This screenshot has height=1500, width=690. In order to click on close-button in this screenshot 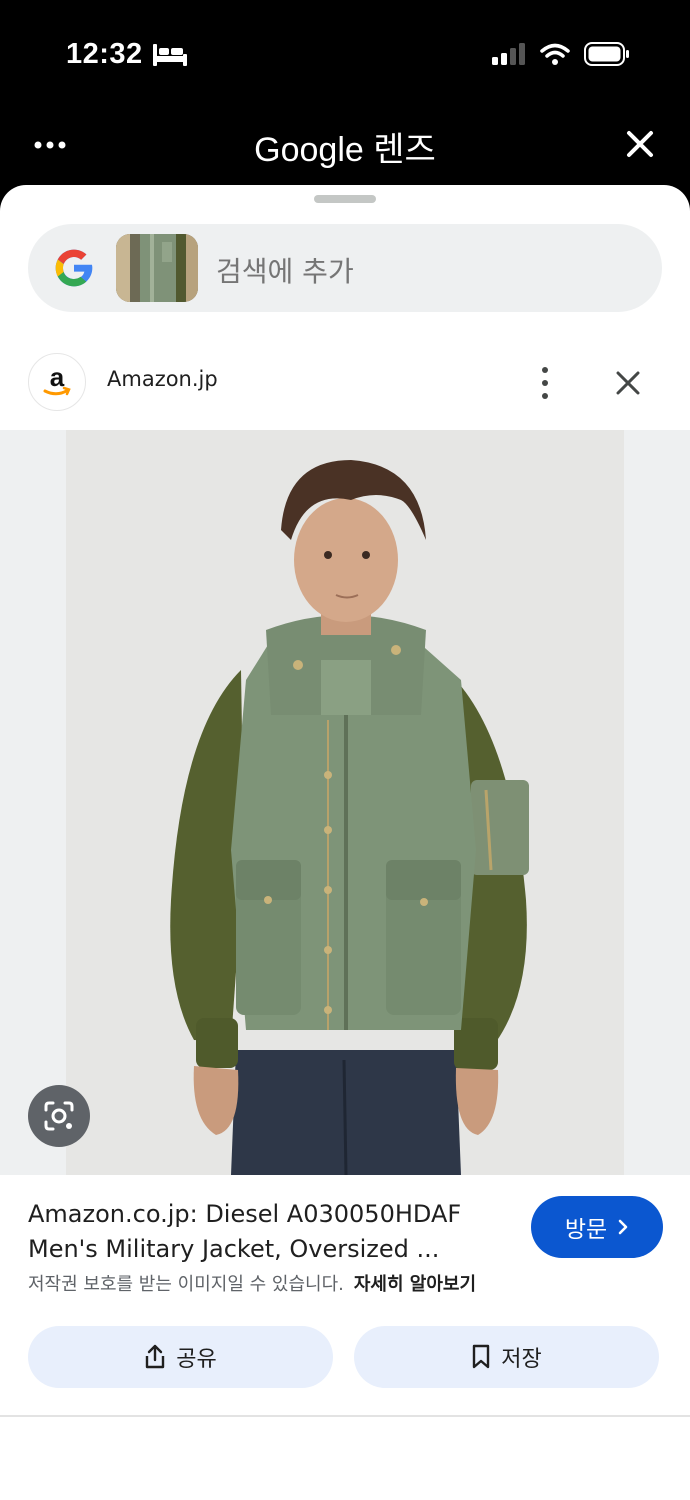, I will do `click(640, 144)`.